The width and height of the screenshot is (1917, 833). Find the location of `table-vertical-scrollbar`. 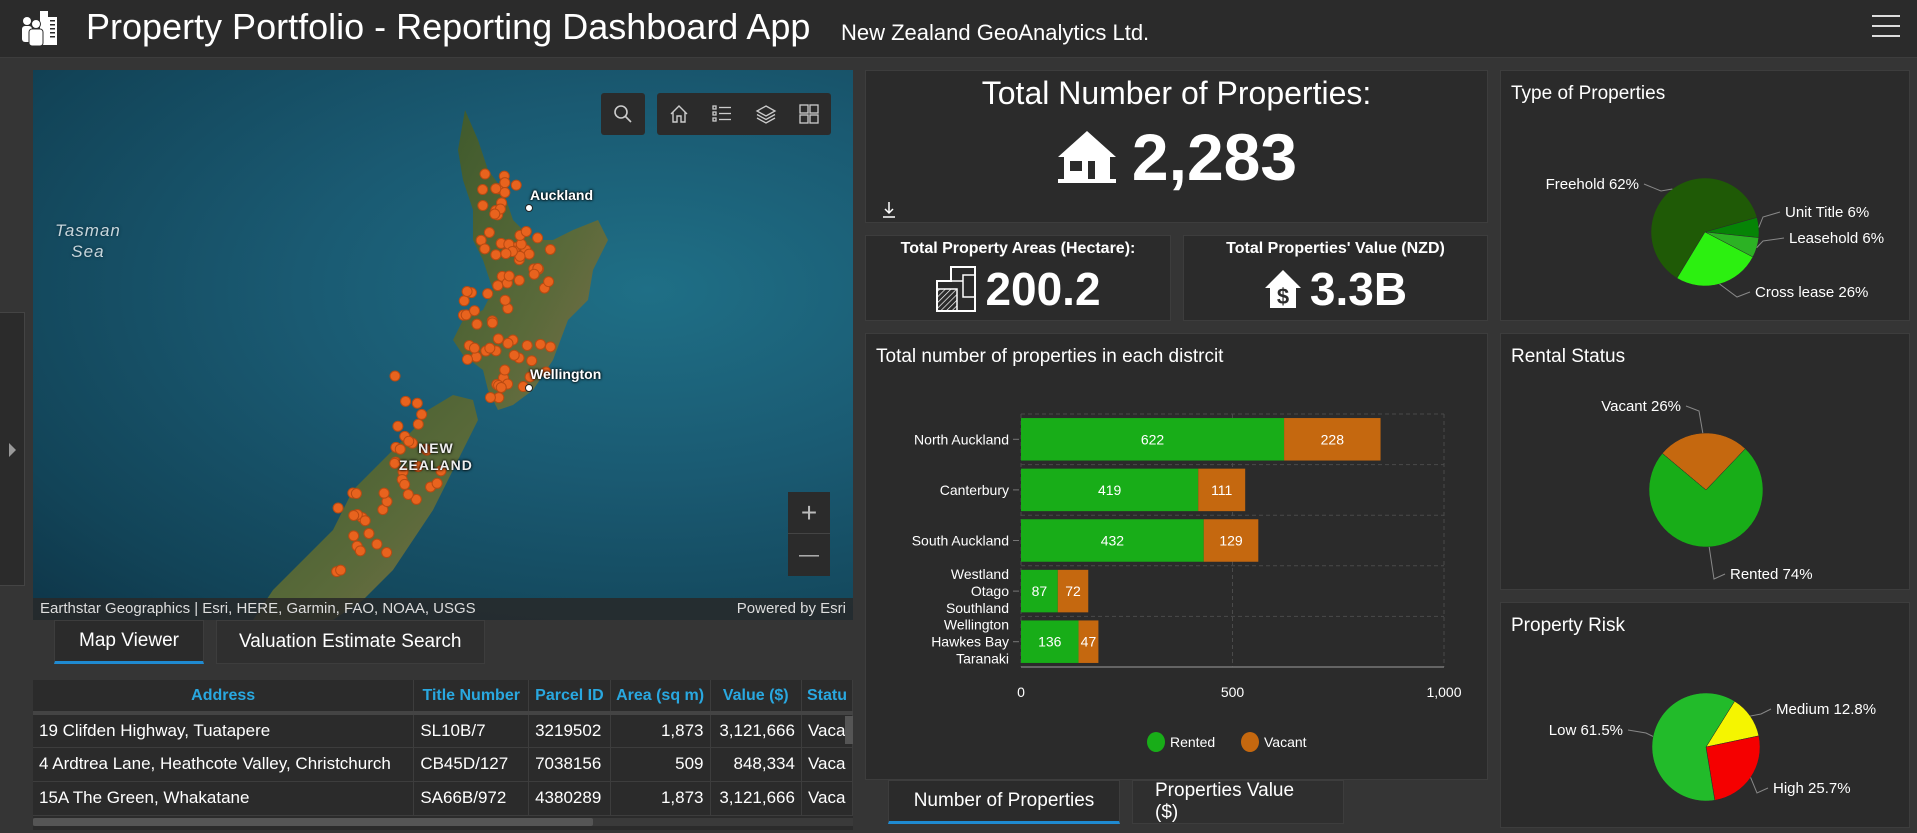

table-vertical-scrollbar is located at coordinates (849, 766).